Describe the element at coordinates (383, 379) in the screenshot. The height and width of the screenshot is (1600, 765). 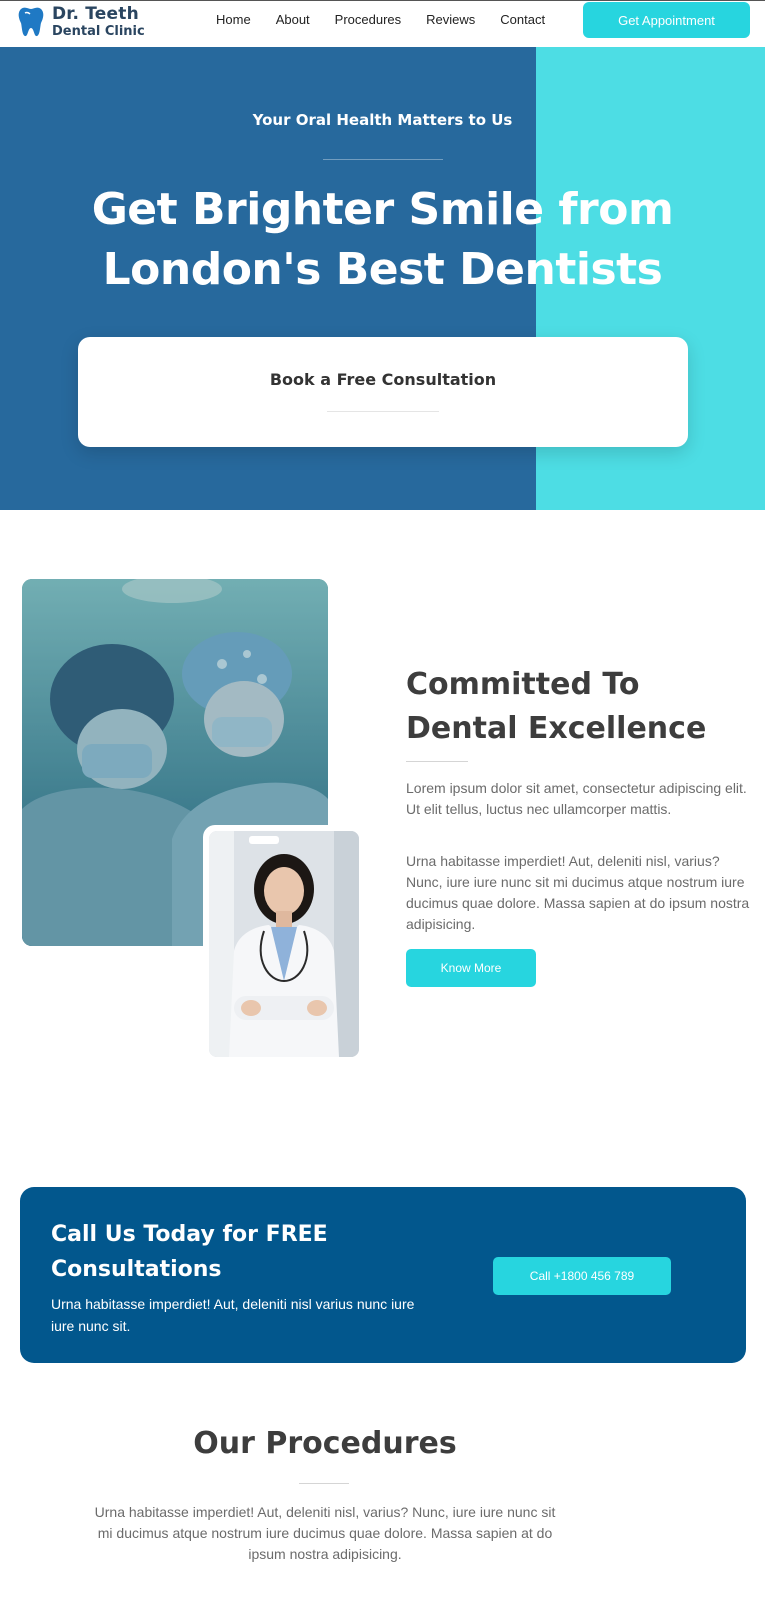
I see `consultation-label: Book a Free Consultation` at that location.